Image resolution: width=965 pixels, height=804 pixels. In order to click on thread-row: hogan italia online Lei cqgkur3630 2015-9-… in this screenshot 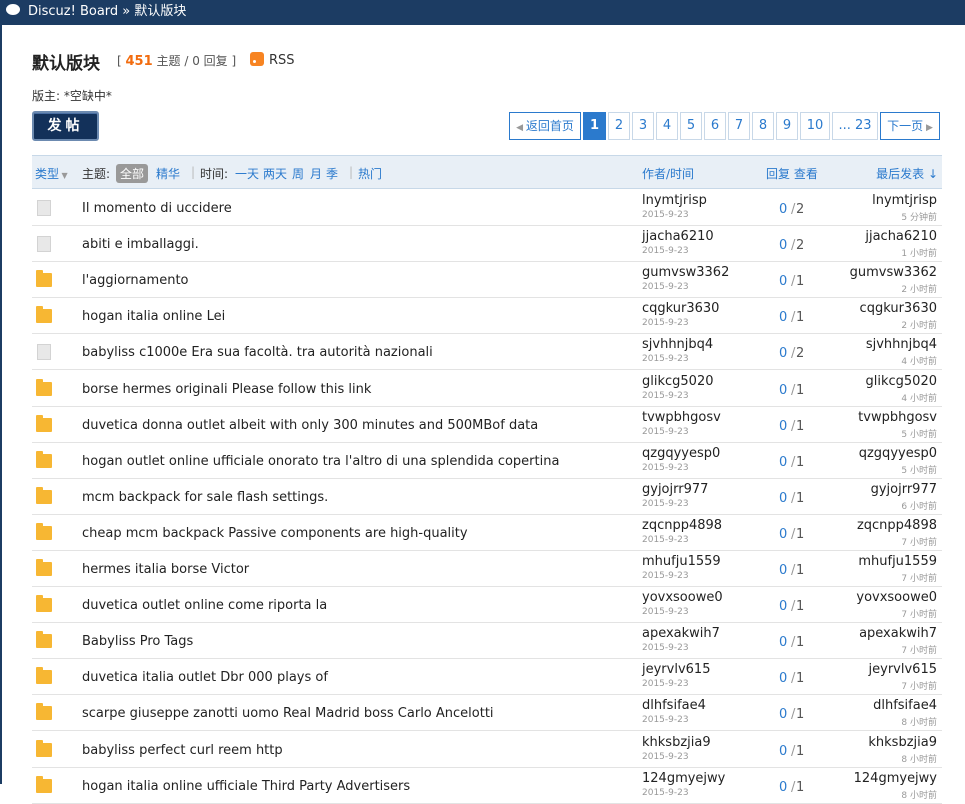, I will do `click(487, 316)`.